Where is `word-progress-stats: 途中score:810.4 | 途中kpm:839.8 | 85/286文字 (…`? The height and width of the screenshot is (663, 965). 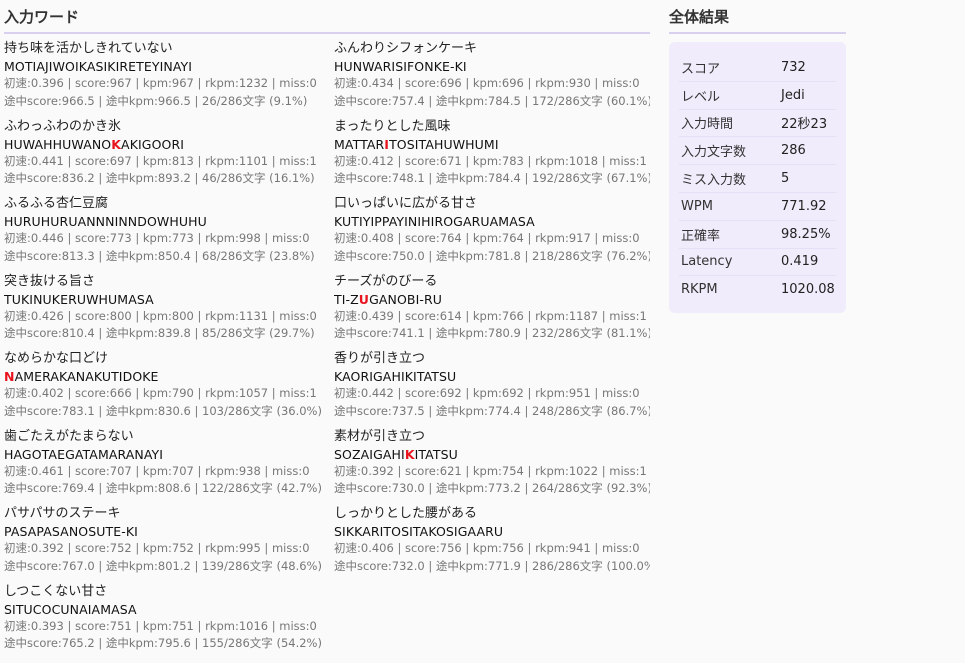
word-progress-stats: 途中score:810.4 | 途中kpm:839.8 | 85/286文字 (… is located at coordinates (159, 333).